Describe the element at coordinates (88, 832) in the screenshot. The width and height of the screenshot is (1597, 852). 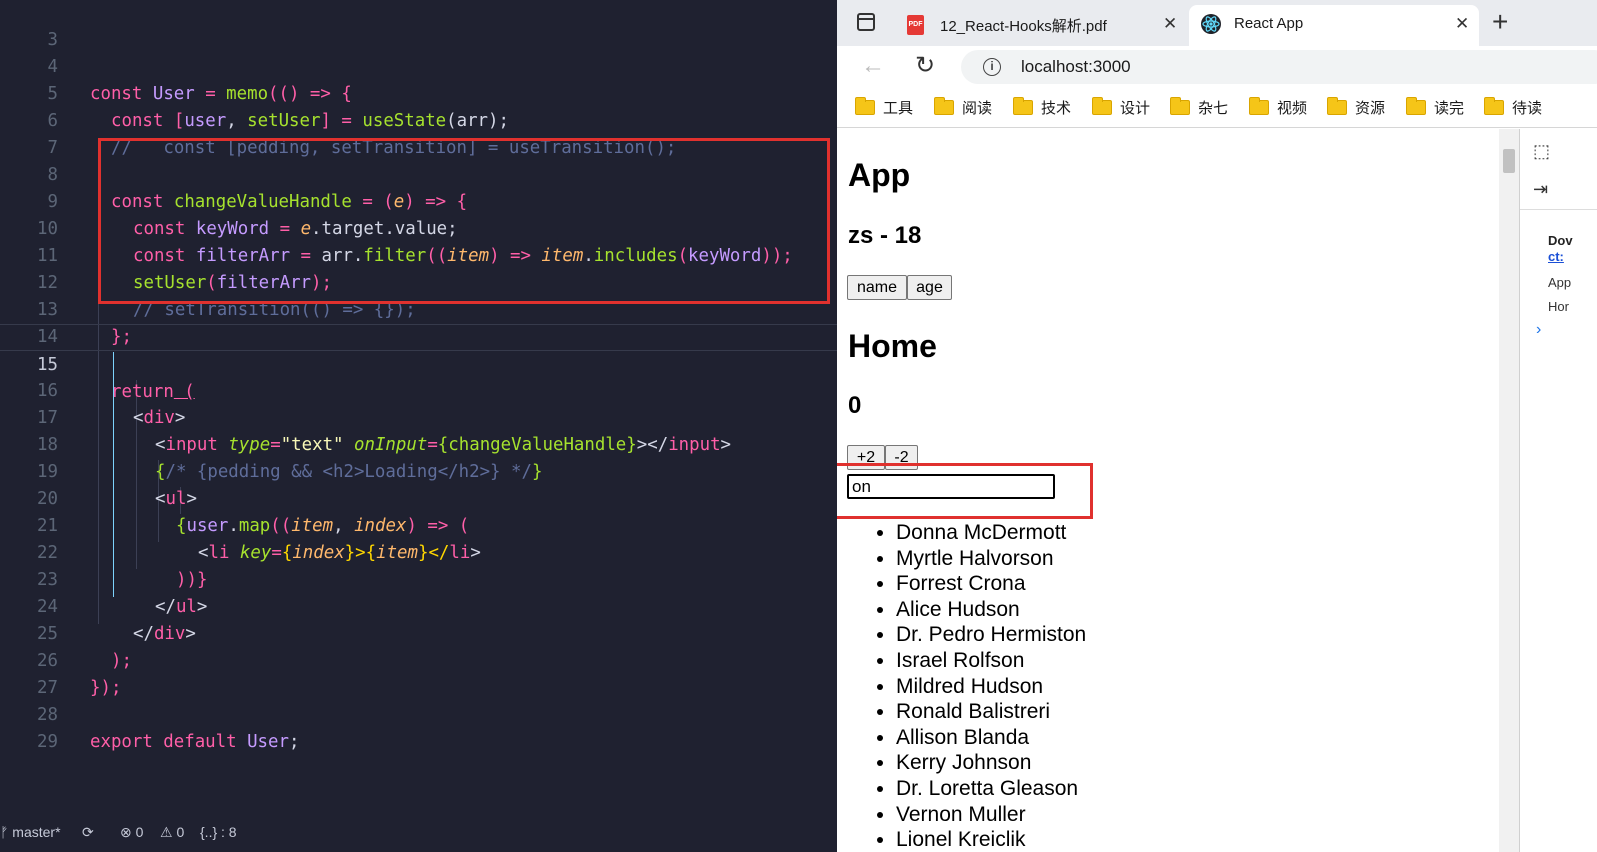
I see `sync-icon: ⟳` at that location.